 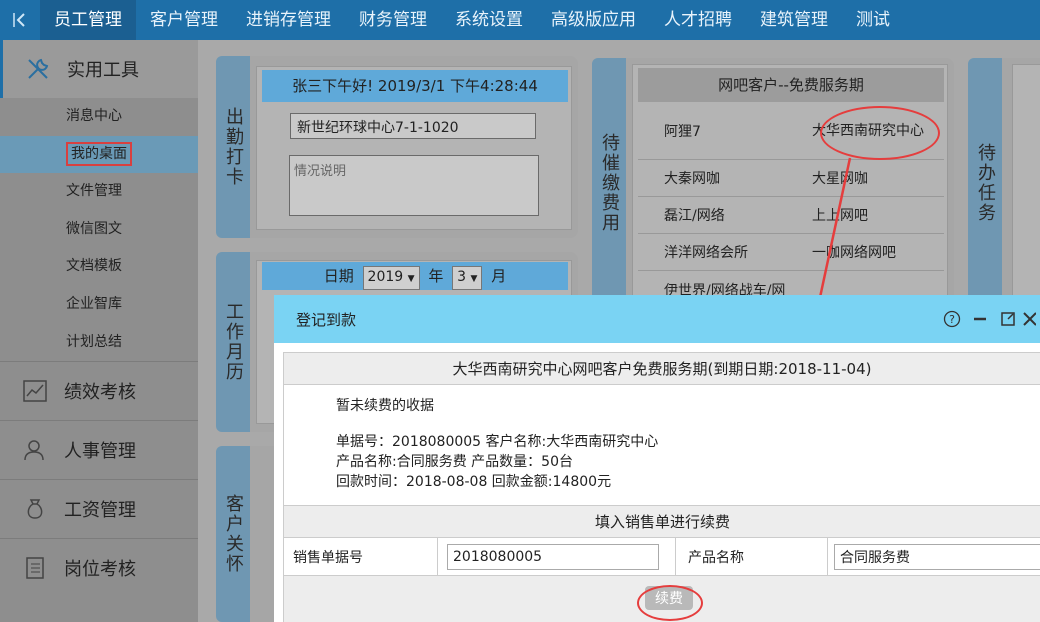 What do you see at coordinates (467, 278) in the screenshot?
I see `month-select: 3 ▼` at bounding box center [467, 278].